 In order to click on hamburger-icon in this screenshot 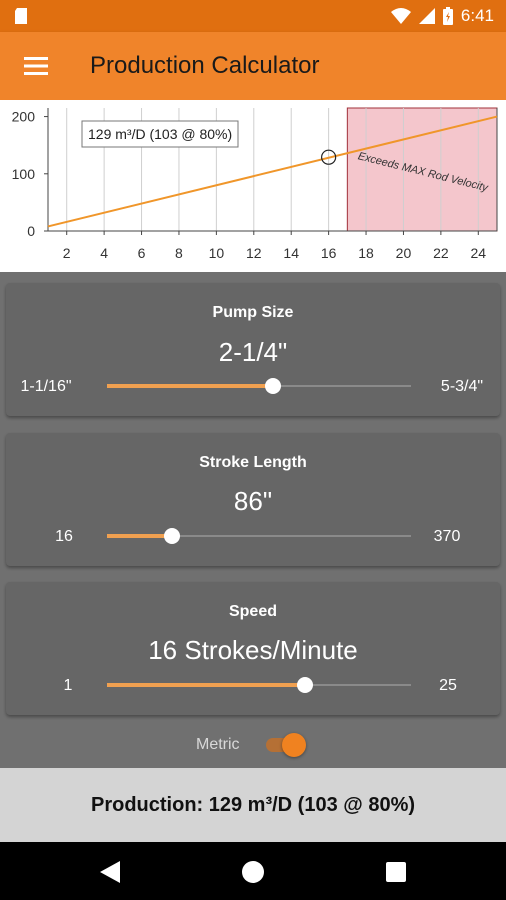, I will do `click(36, 66)`.